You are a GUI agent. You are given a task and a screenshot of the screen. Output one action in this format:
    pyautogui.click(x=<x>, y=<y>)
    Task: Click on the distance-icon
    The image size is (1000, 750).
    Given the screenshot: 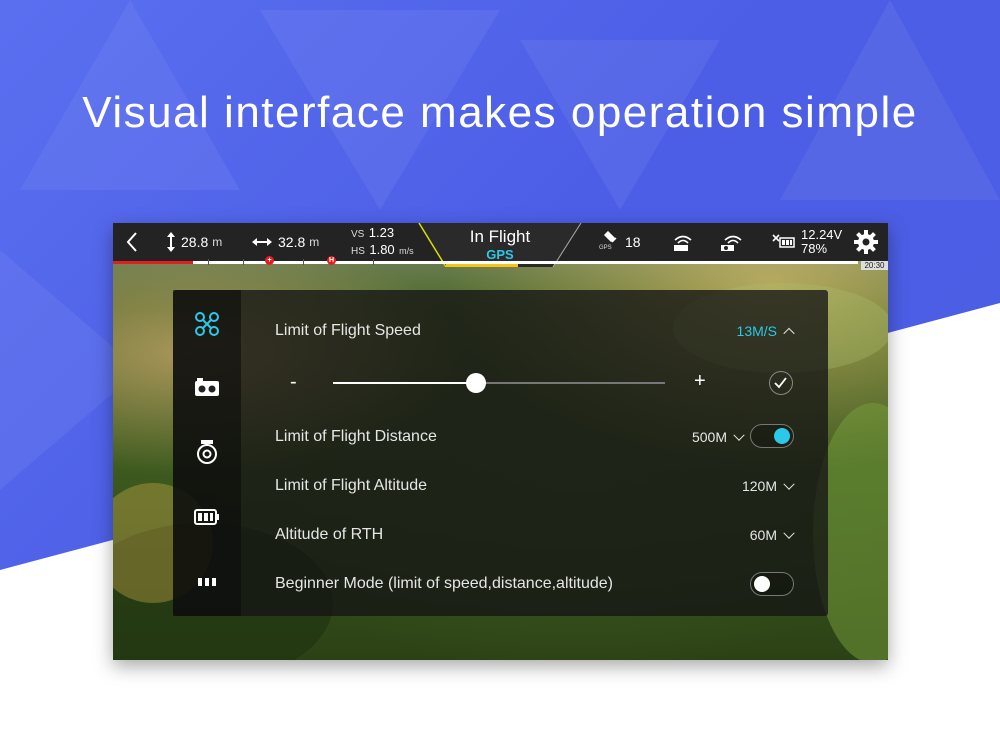 What is the action you would take?
    pyautogui.click(x=262, y=242)
    